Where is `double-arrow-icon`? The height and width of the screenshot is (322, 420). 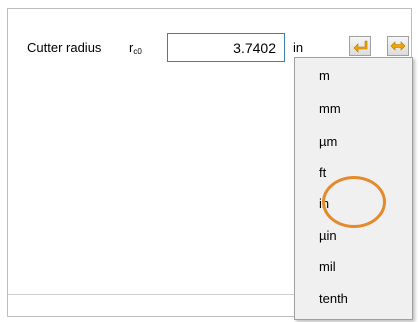 double-arrow-icon is located at coordinates (398, 46).